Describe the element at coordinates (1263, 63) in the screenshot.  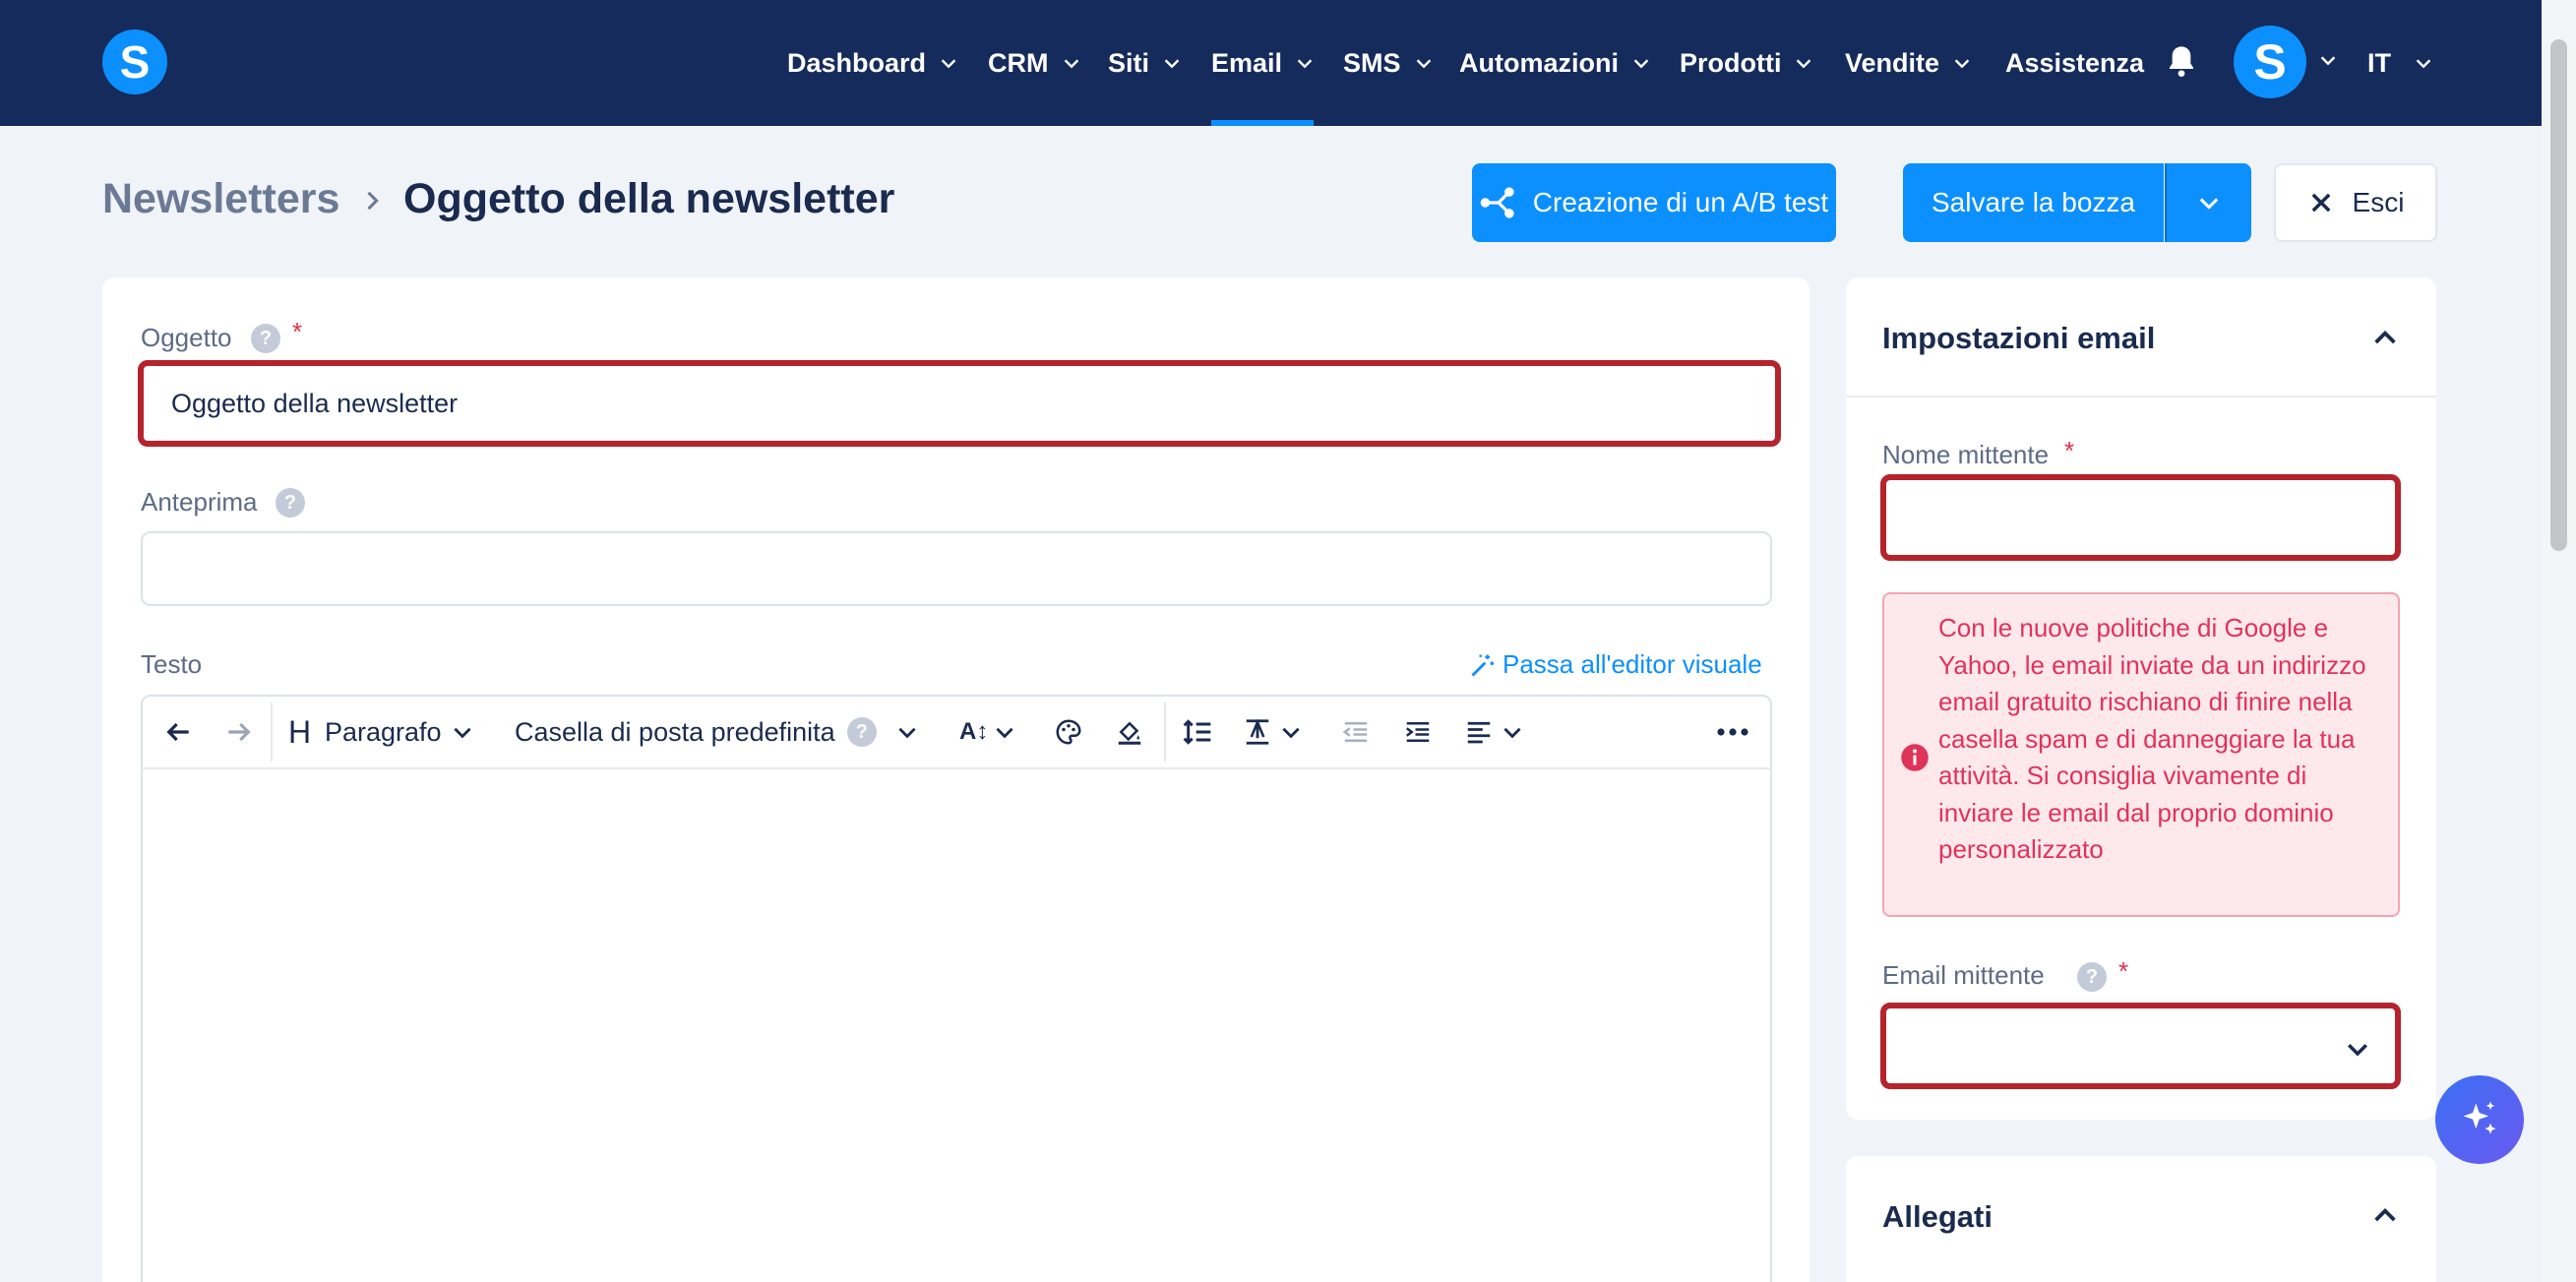
I see `nav-item-email: Email` at that location.